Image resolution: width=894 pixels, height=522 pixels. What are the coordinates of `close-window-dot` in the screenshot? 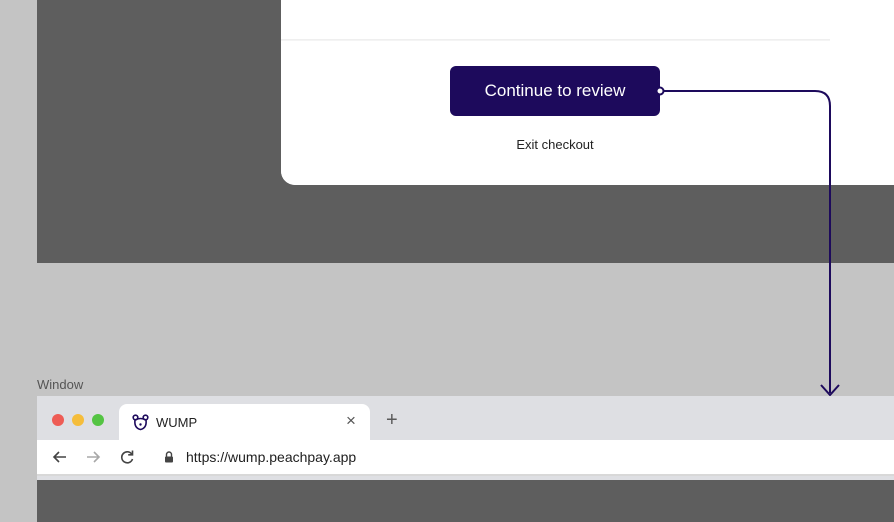 It's located at (58, 420).